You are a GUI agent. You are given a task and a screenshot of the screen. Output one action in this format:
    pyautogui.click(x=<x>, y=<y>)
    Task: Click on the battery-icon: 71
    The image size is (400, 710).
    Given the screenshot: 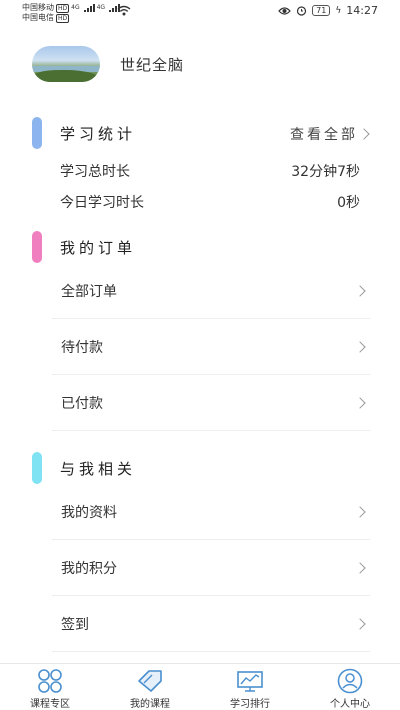 What is the action you would take?
    pyautogui.click(x=321, y=10)
    